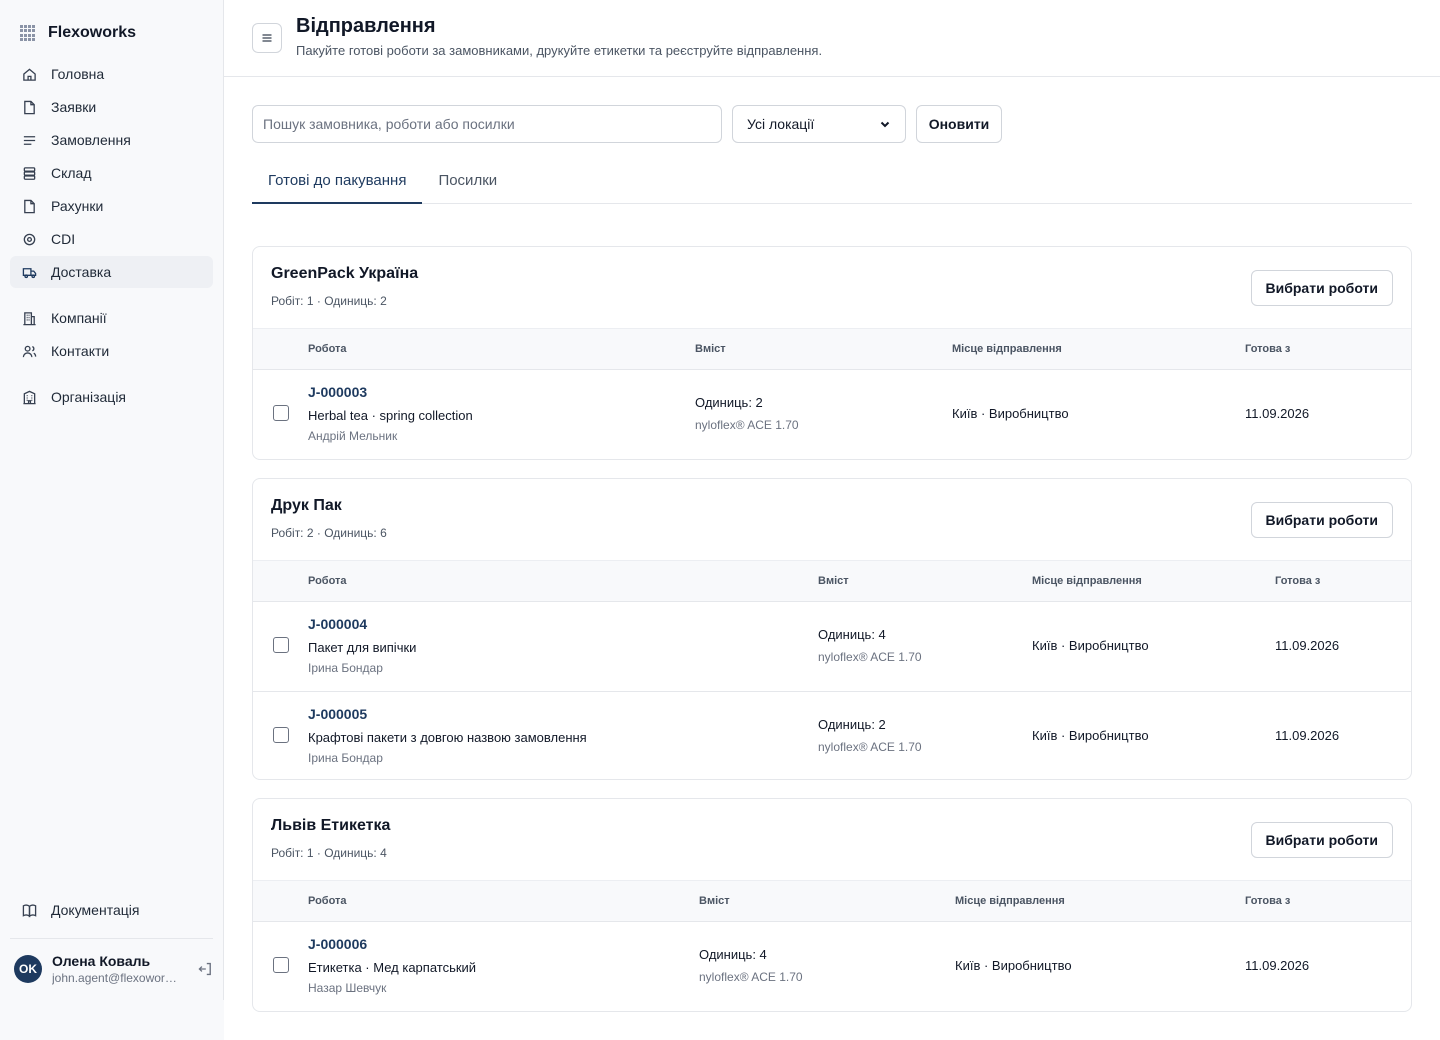 This screenshot has height=1040, width=1440. I want to click on sidebar-item-organization: Організація, so click(111, 397).